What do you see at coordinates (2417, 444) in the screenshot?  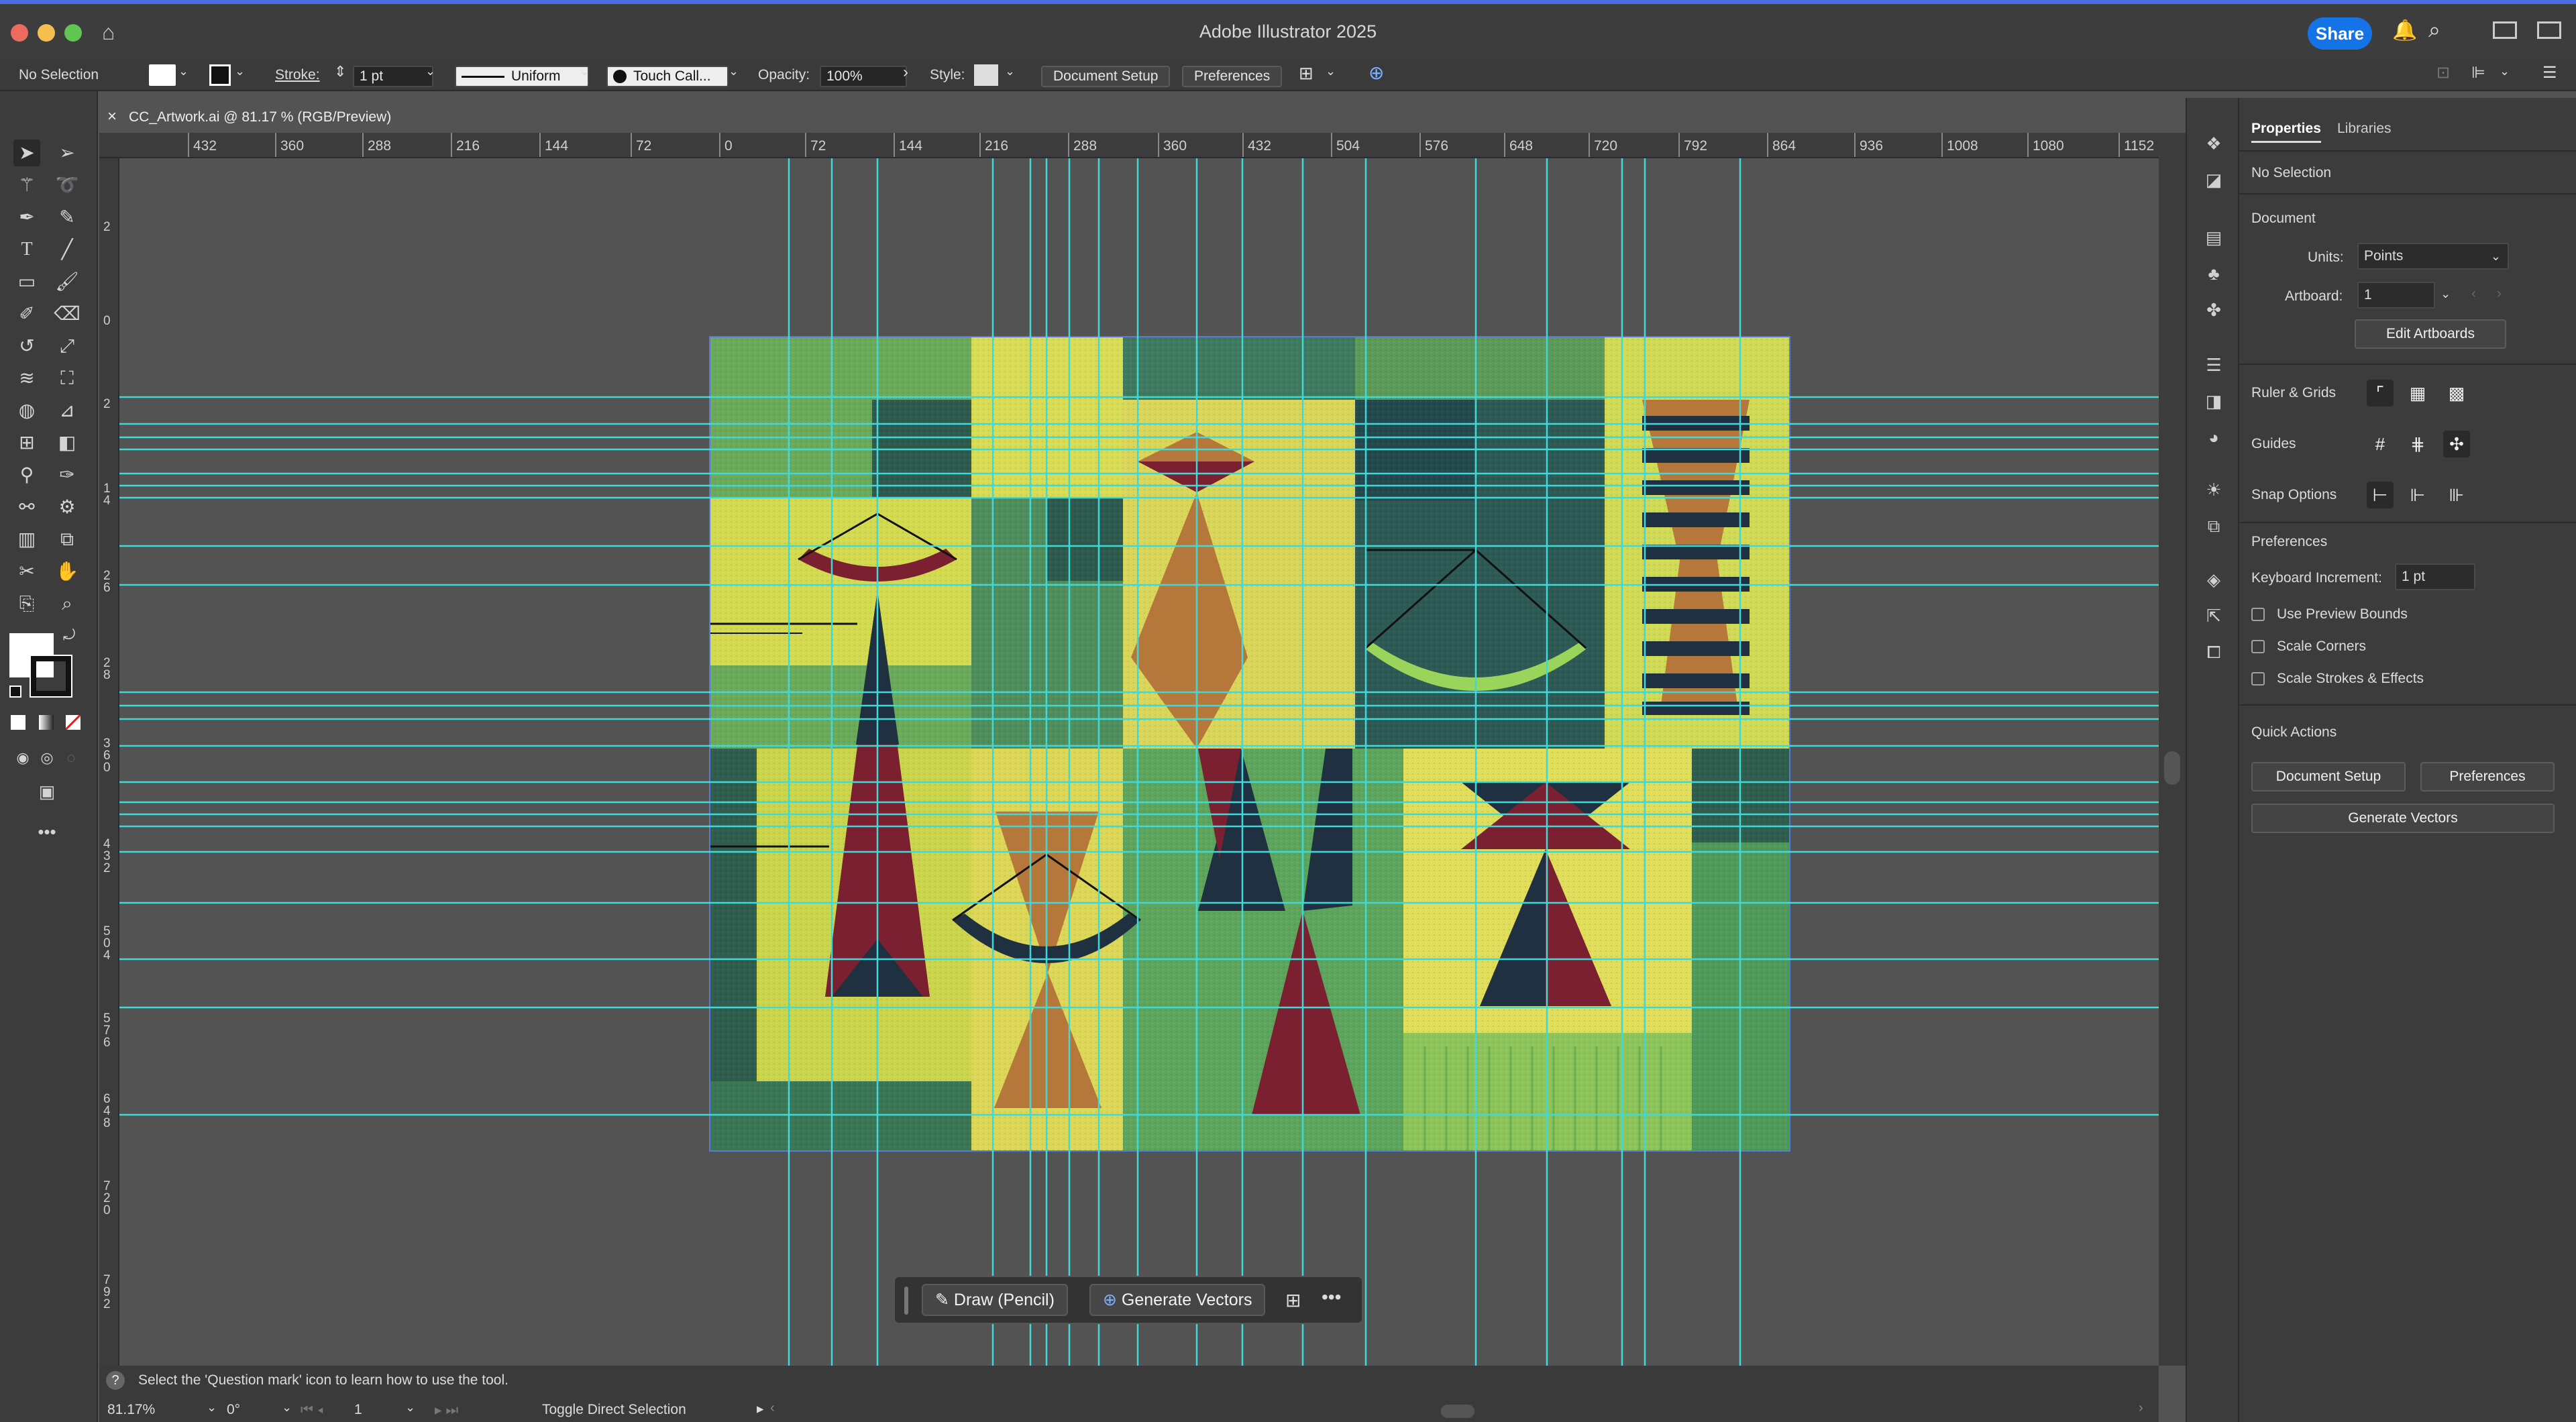 I see `lock-guides-icon: ⋕` at bounding box center [2417, 444].